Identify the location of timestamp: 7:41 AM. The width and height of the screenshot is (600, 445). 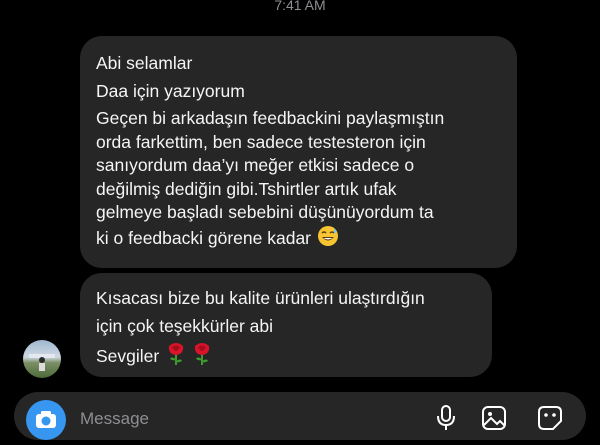
(300, 6).